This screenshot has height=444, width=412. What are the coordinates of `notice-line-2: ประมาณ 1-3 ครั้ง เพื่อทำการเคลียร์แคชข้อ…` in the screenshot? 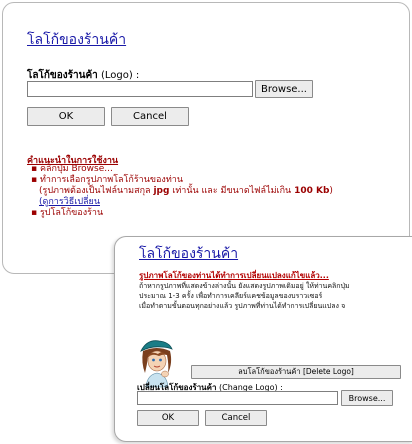 It's located at (231, 296).